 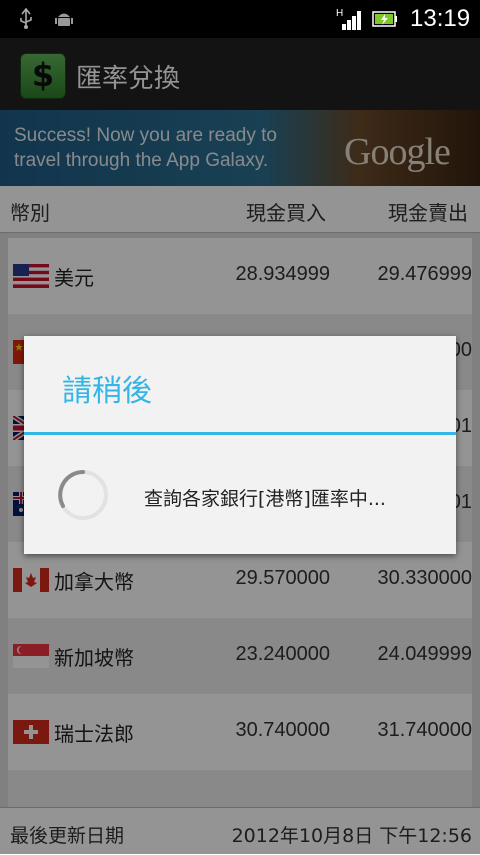 I want to click on clock: 13:19, so click(x=440, y=18).